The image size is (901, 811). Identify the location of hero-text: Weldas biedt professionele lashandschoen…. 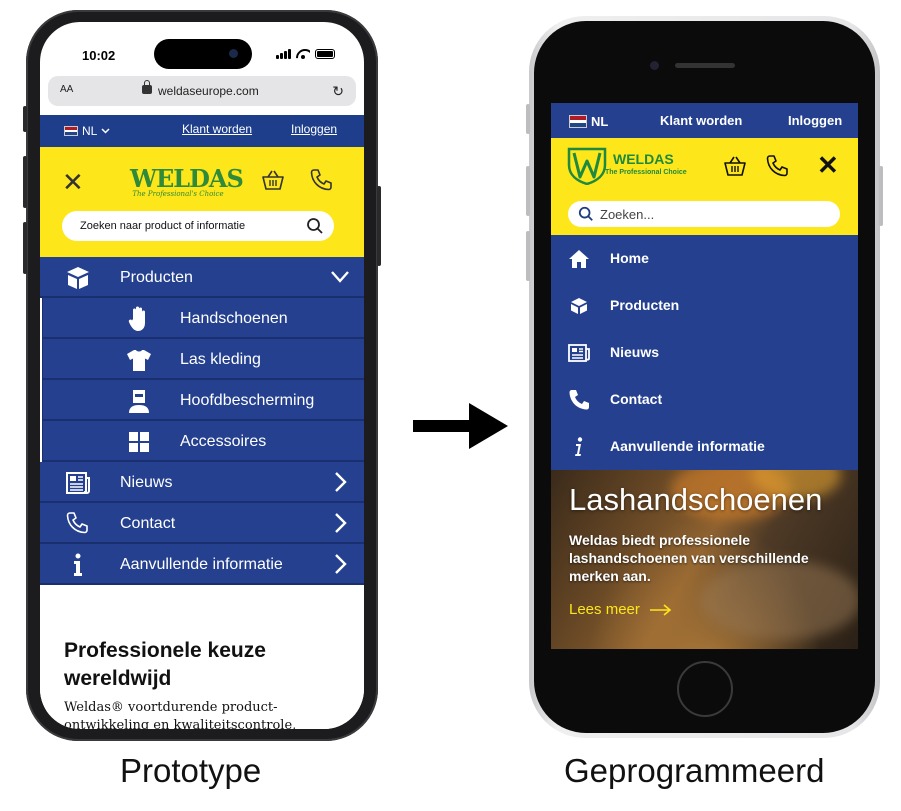
(689, 558).